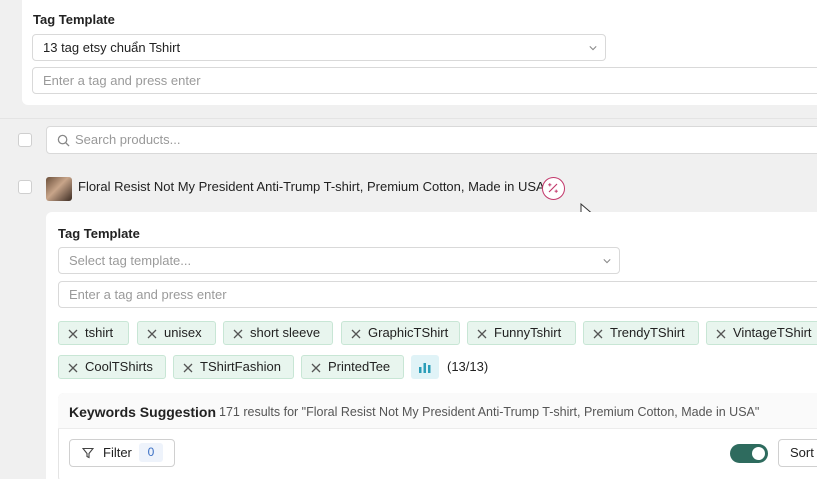 Image resolution: width=817 pixels, height=479 pixels. I want to click on tag-chip: CoolTShirts, so click(112, 367).